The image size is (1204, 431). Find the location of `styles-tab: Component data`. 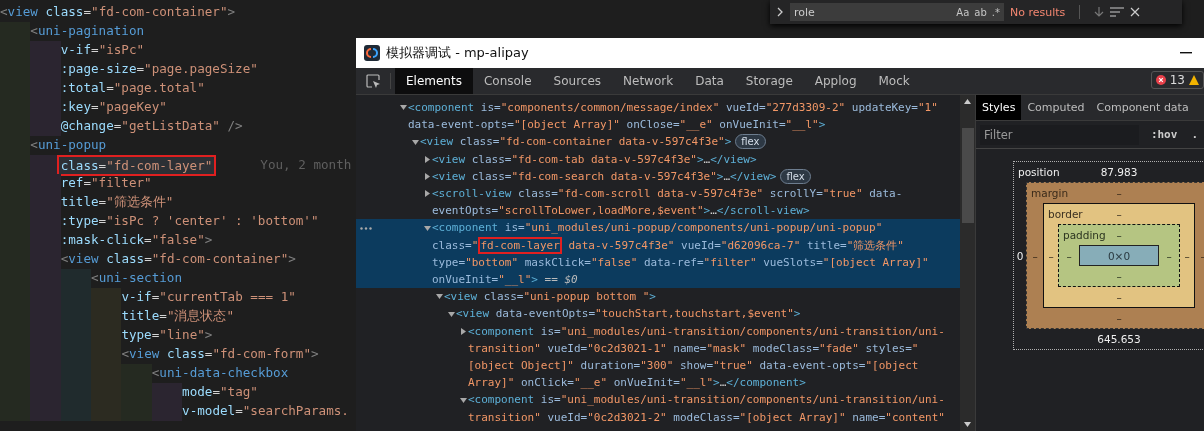

styles-tab: Component data is located at coordinates (1142, 107).